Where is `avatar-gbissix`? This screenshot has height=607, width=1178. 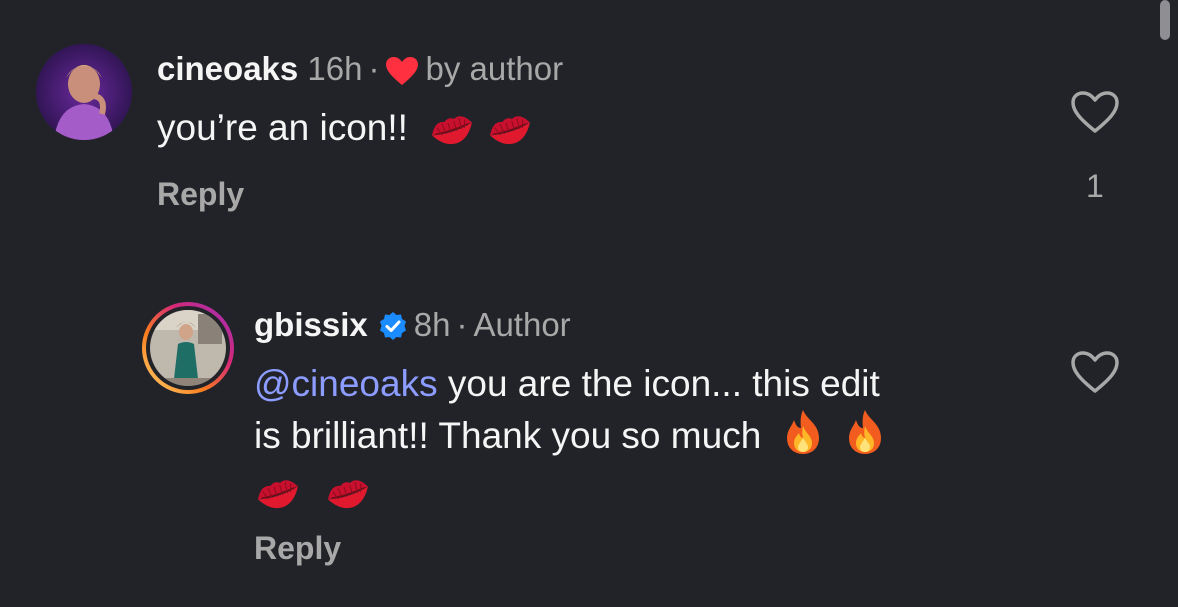 avatar-gbissix is located at coordinates (188, 348).